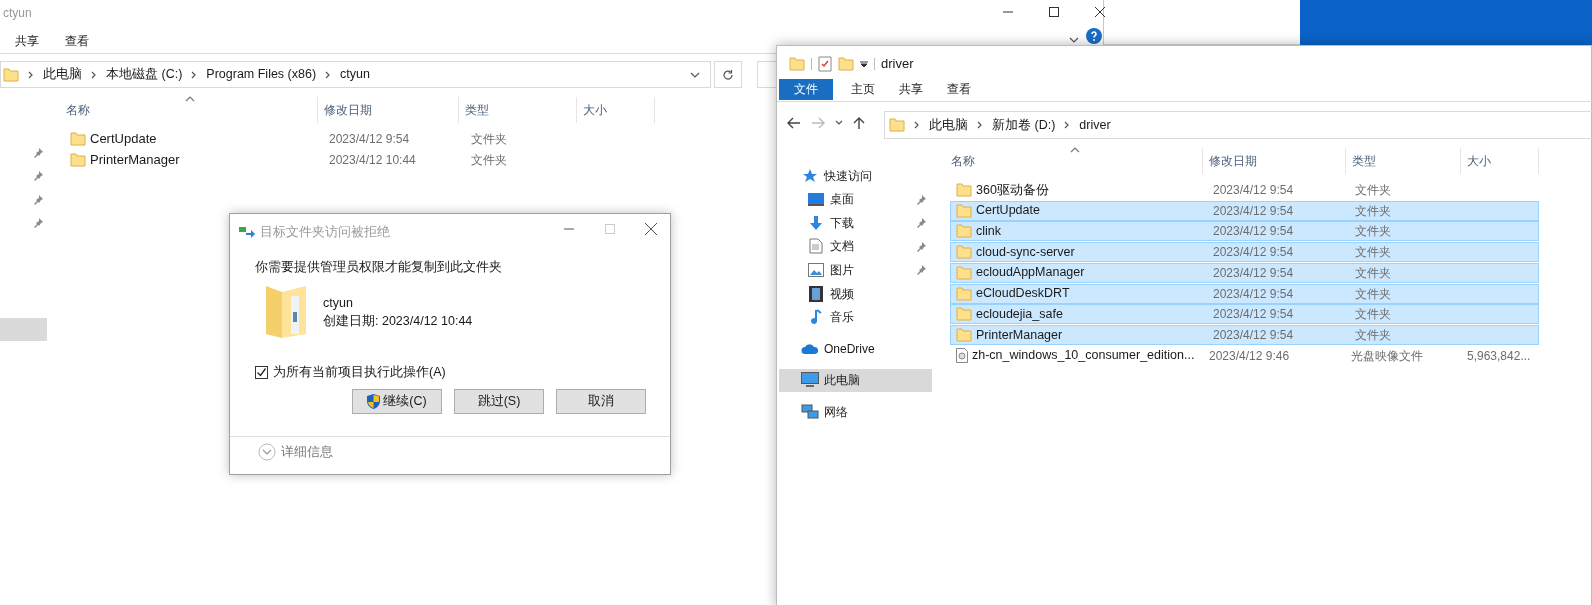 Image resolution: width=1592 pixels, height=605 pixels. What do you see at coordinates (855, 293) in the screenshot?
I see `nav-item: 视频` at bounding box center [855, 293].